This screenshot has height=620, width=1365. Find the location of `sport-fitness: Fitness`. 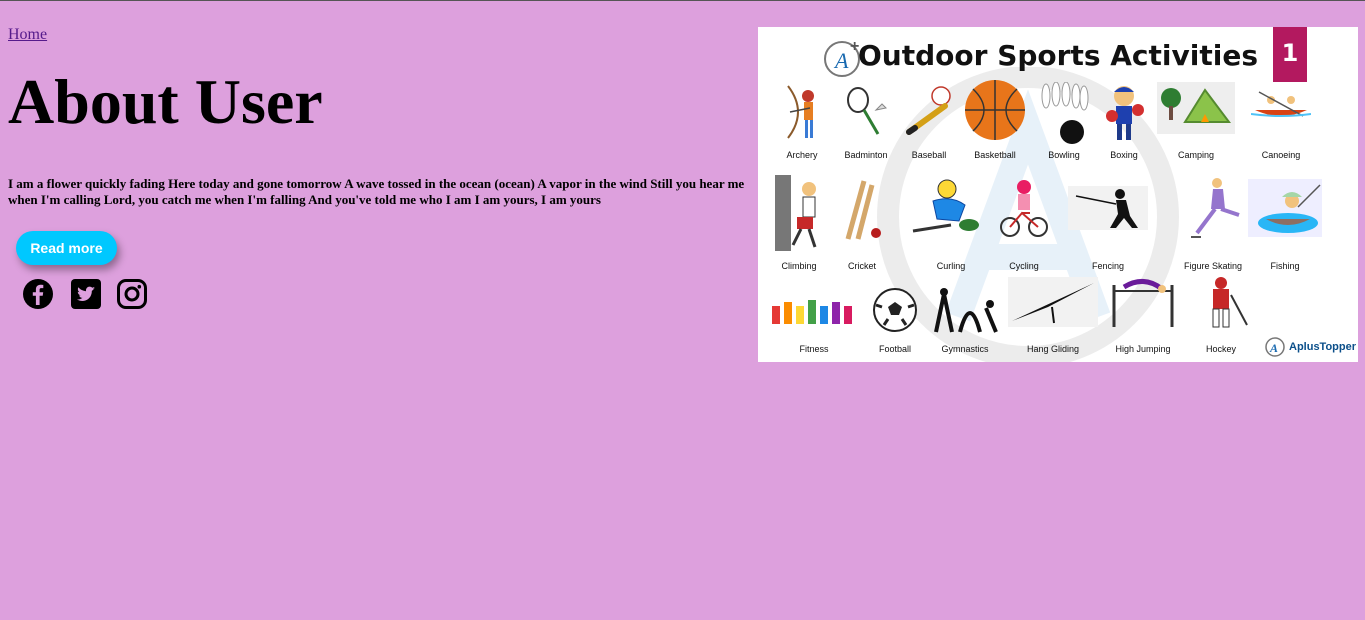

sport-fitness: Fitness is located at coordinates (814, 323).